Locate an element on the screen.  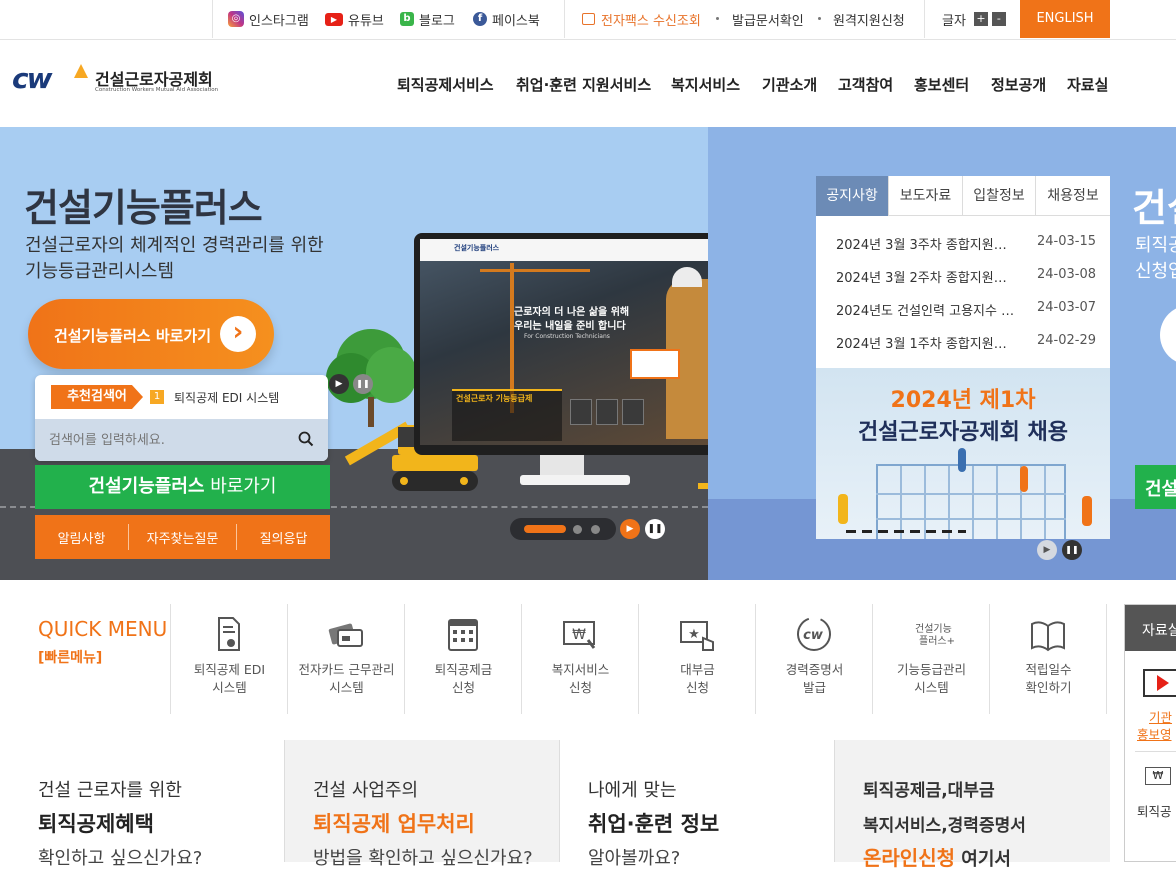
font-decrease-button: - is located at coordinates (998, 19).